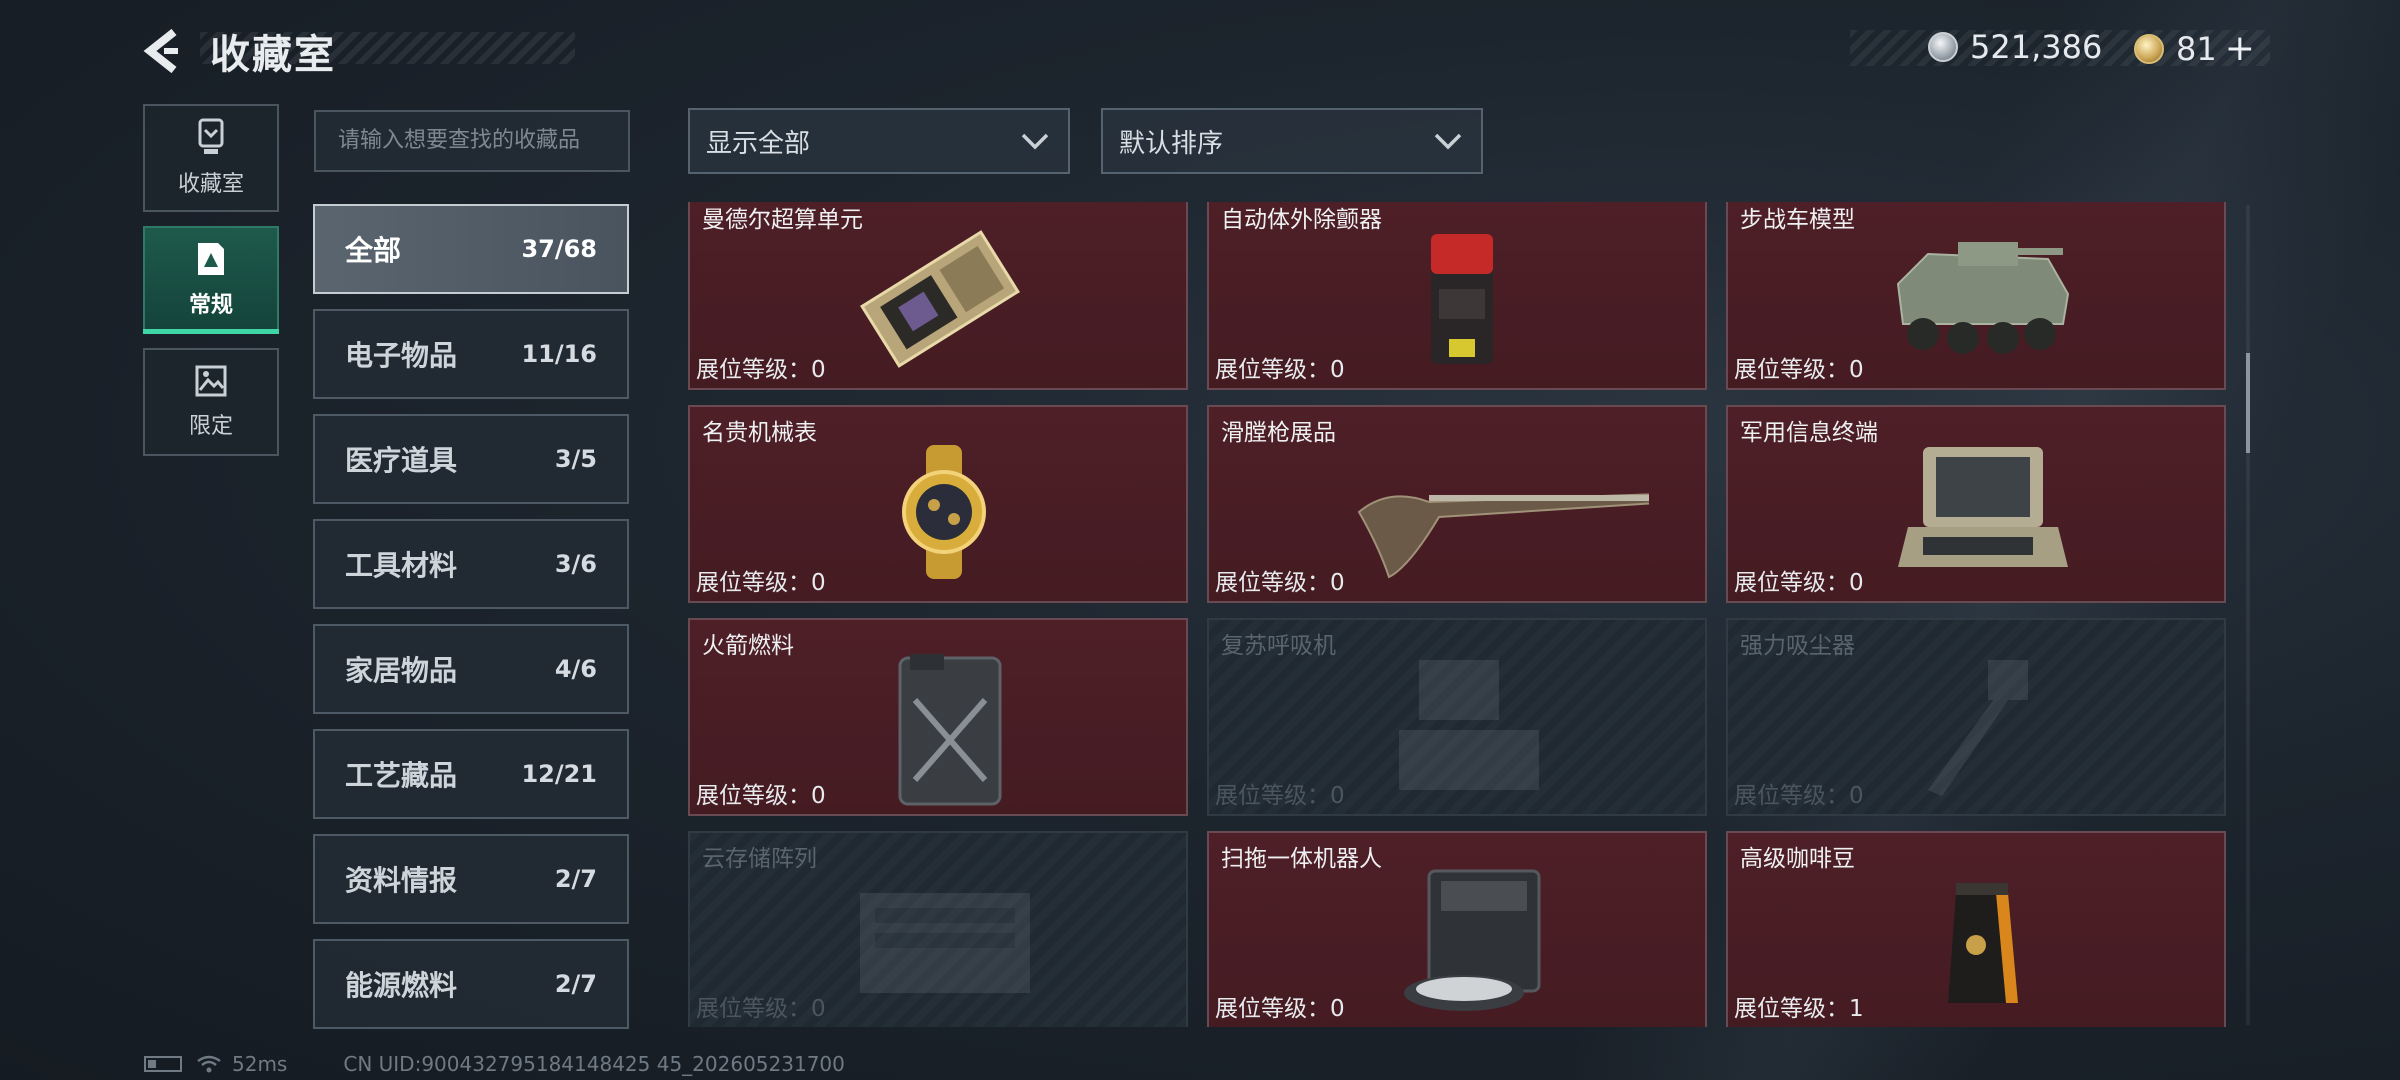 This screenshot has width=2400, height=1080. What do you see at coordinates (401, 355) in the screenshot?
I see `category-name: 电子物品` at bounding box center [401, 355].